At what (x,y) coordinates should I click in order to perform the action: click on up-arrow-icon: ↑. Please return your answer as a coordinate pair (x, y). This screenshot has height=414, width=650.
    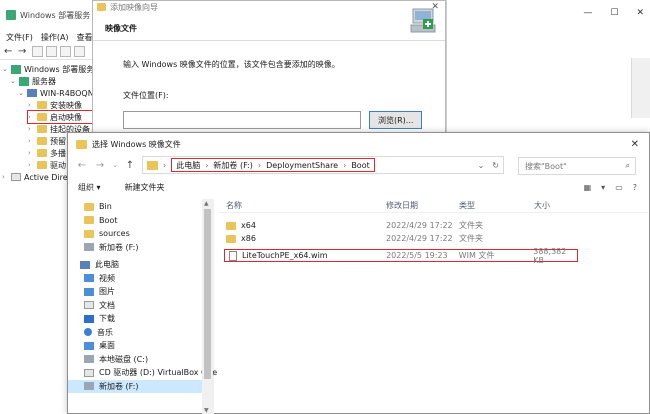
    Looking at the image, I should click on (130, 165).